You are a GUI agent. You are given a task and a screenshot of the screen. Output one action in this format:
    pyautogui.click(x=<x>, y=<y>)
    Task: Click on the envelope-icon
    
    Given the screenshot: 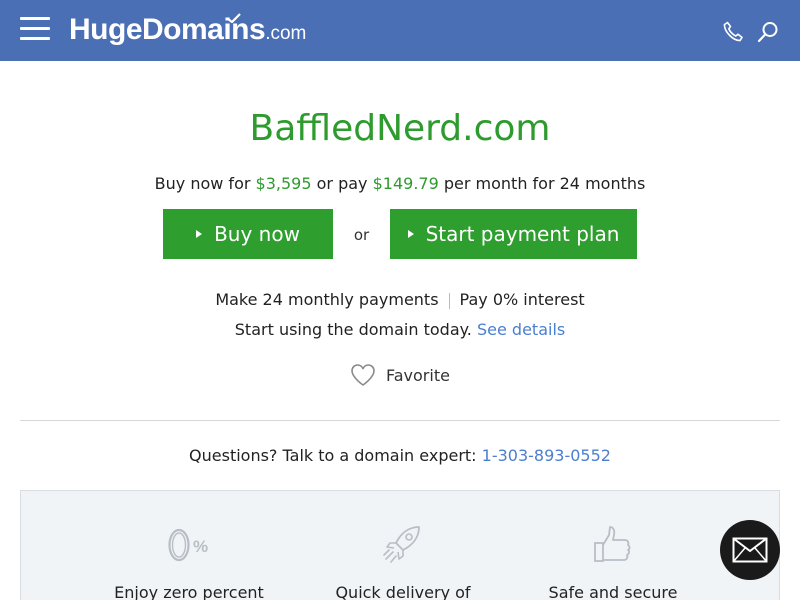 What is the action you would take?
    pyautogui.click(x=750, y=550)
    